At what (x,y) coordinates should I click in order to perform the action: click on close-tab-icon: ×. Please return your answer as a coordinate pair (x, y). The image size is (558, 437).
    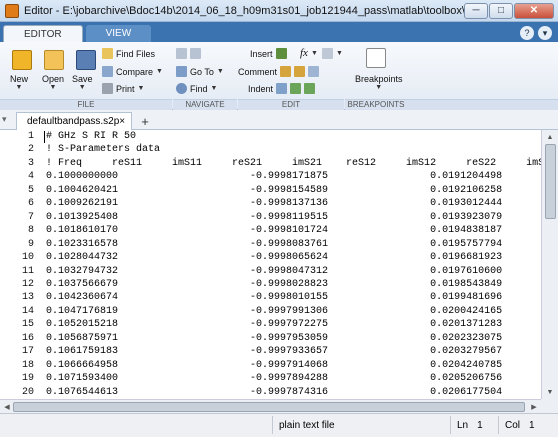
    Looking at the image, I should click on (122, 121).